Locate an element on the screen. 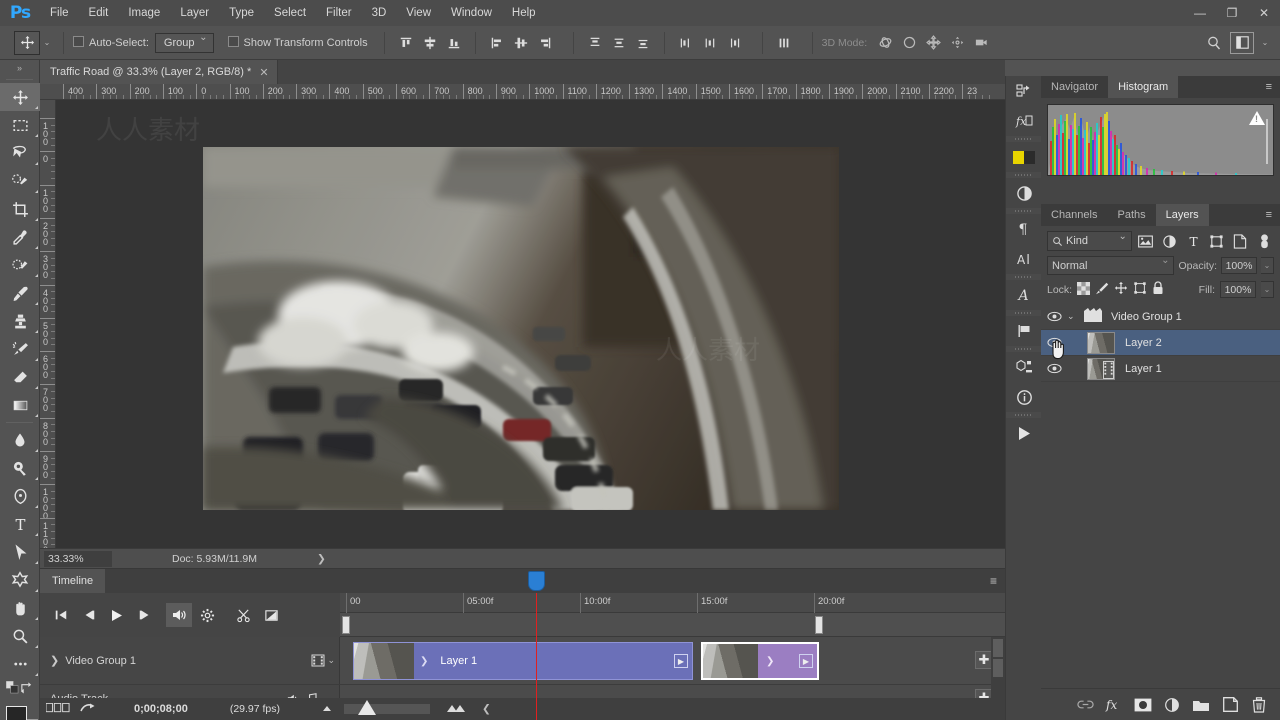 Image resolution: width=1280 pixels, height=720 pixels. quick-selection-tool is located at coordinates (20, 181).